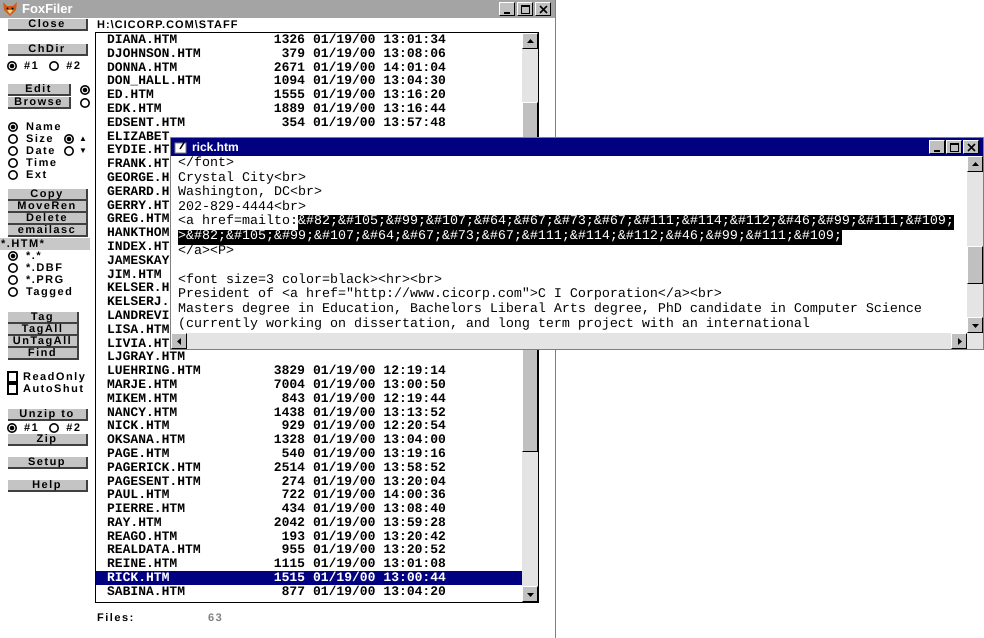 This screenshot has height=638, width=984. What do you see at coordinates (289, 81) in the screenshot?
I see `file-size: 1094` at bounding box center [289, 81].